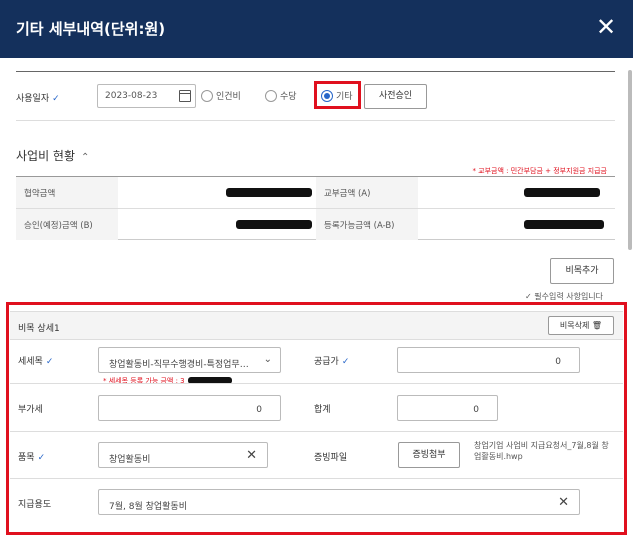  I want to click on date-label: 사용일자 ✓, so click(38, 97).